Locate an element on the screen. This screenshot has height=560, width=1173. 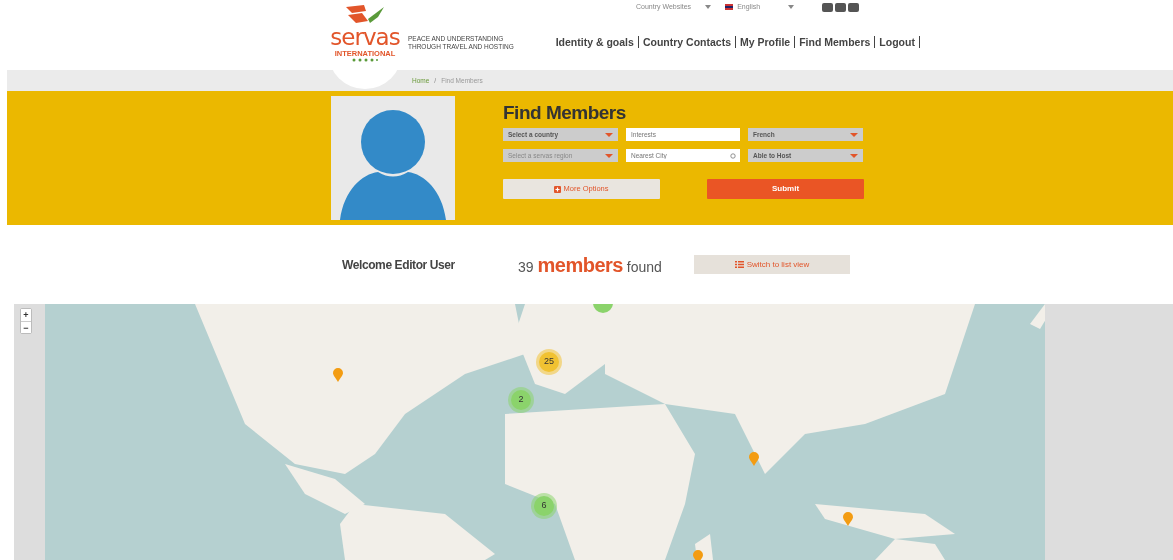
nav-link: Logout is located at coordinates (897, 42).